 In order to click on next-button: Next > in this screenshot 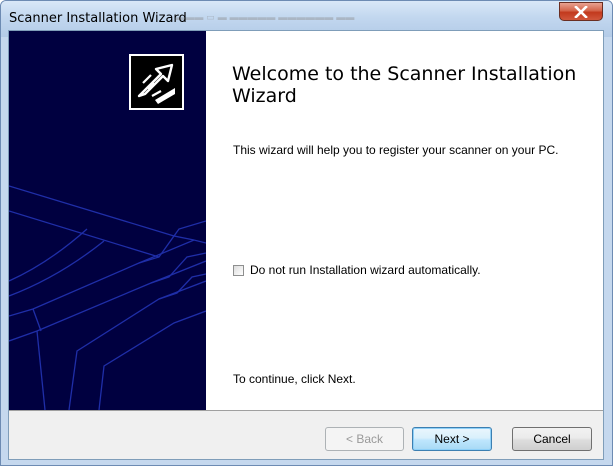, I will do `click(452, 439)`.